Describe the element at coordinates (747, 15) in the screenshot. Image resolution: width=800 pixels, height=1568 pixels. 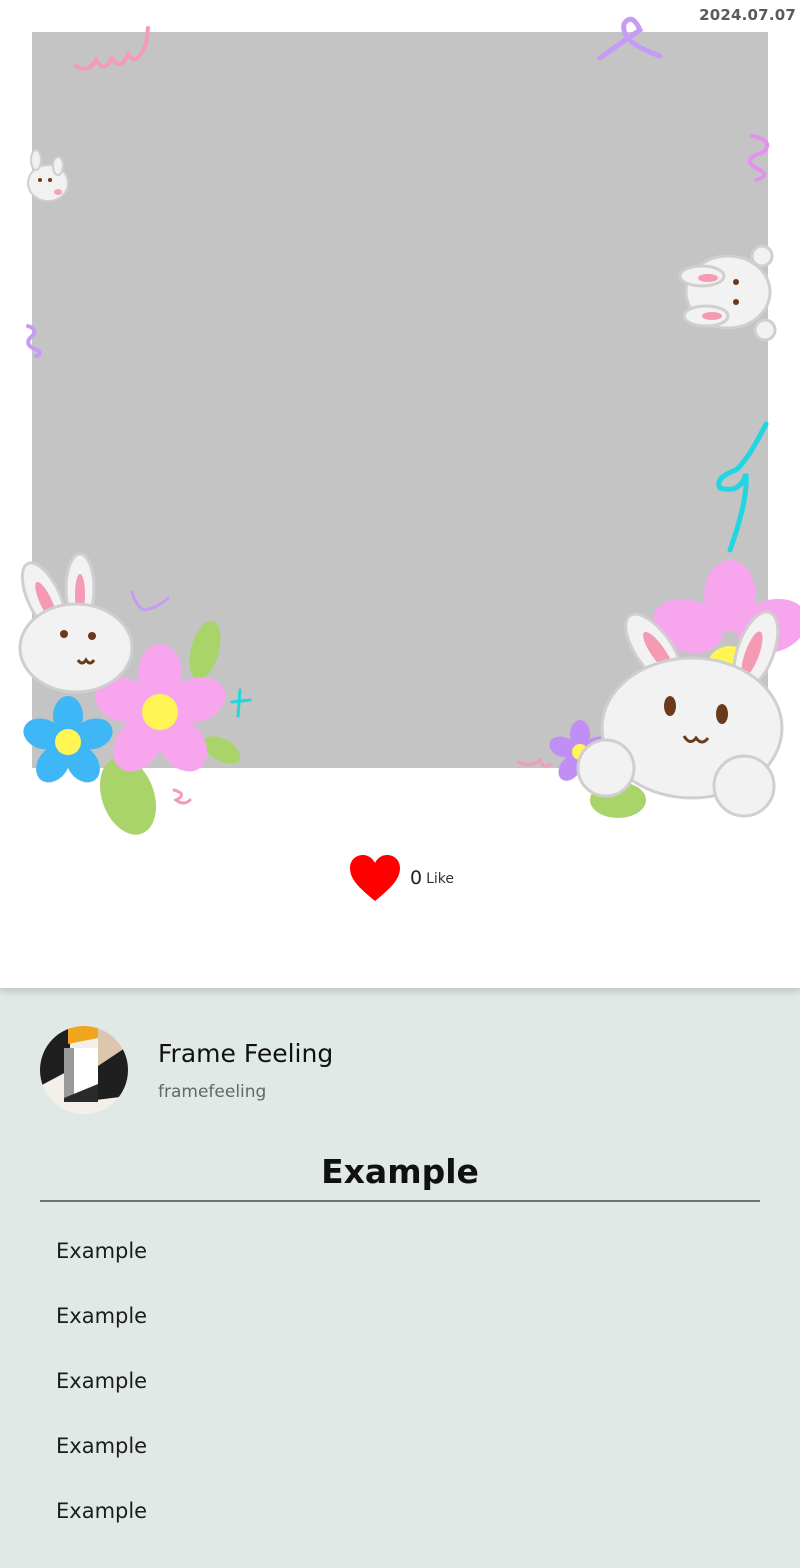
I see `post-date: 2024.07.07` at that location.